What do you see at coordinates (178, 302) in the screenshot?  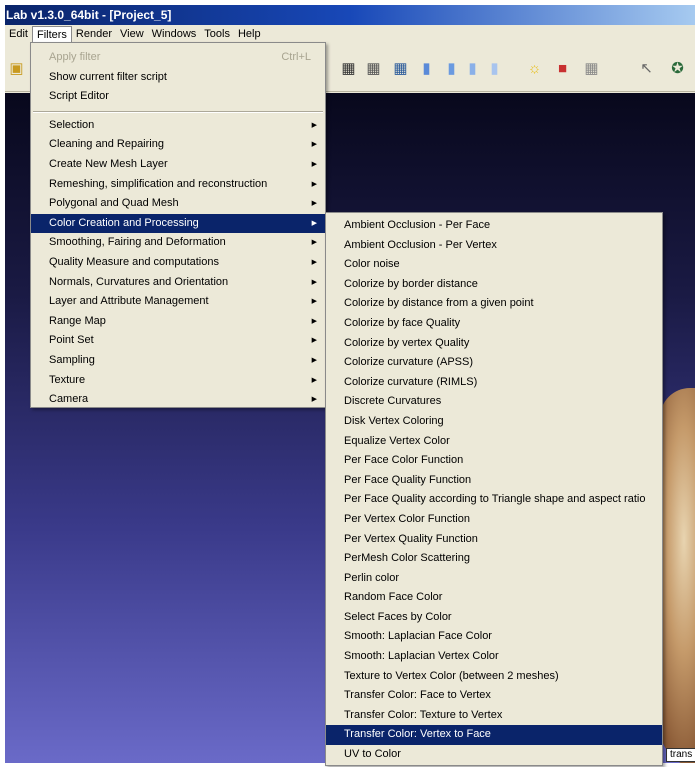 I see `menu-item-layer-and-attribute-management: Layer and Attribute Management ▶` at bounding box center [178, 302].